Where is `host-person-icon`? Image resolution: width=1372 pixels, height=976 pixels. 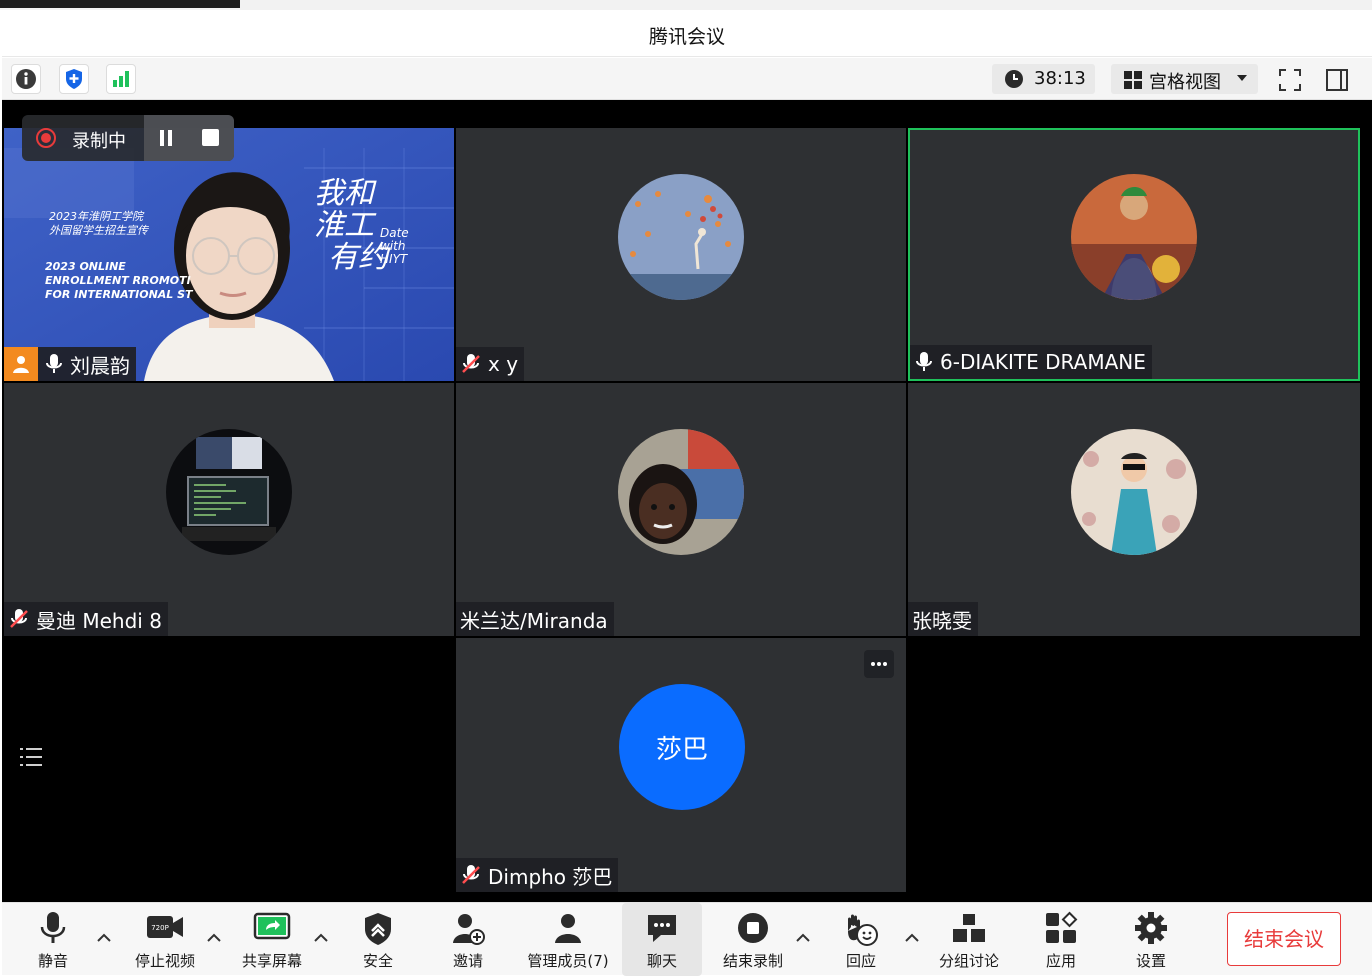 host-person-icon is located at coordinates (21, 364).